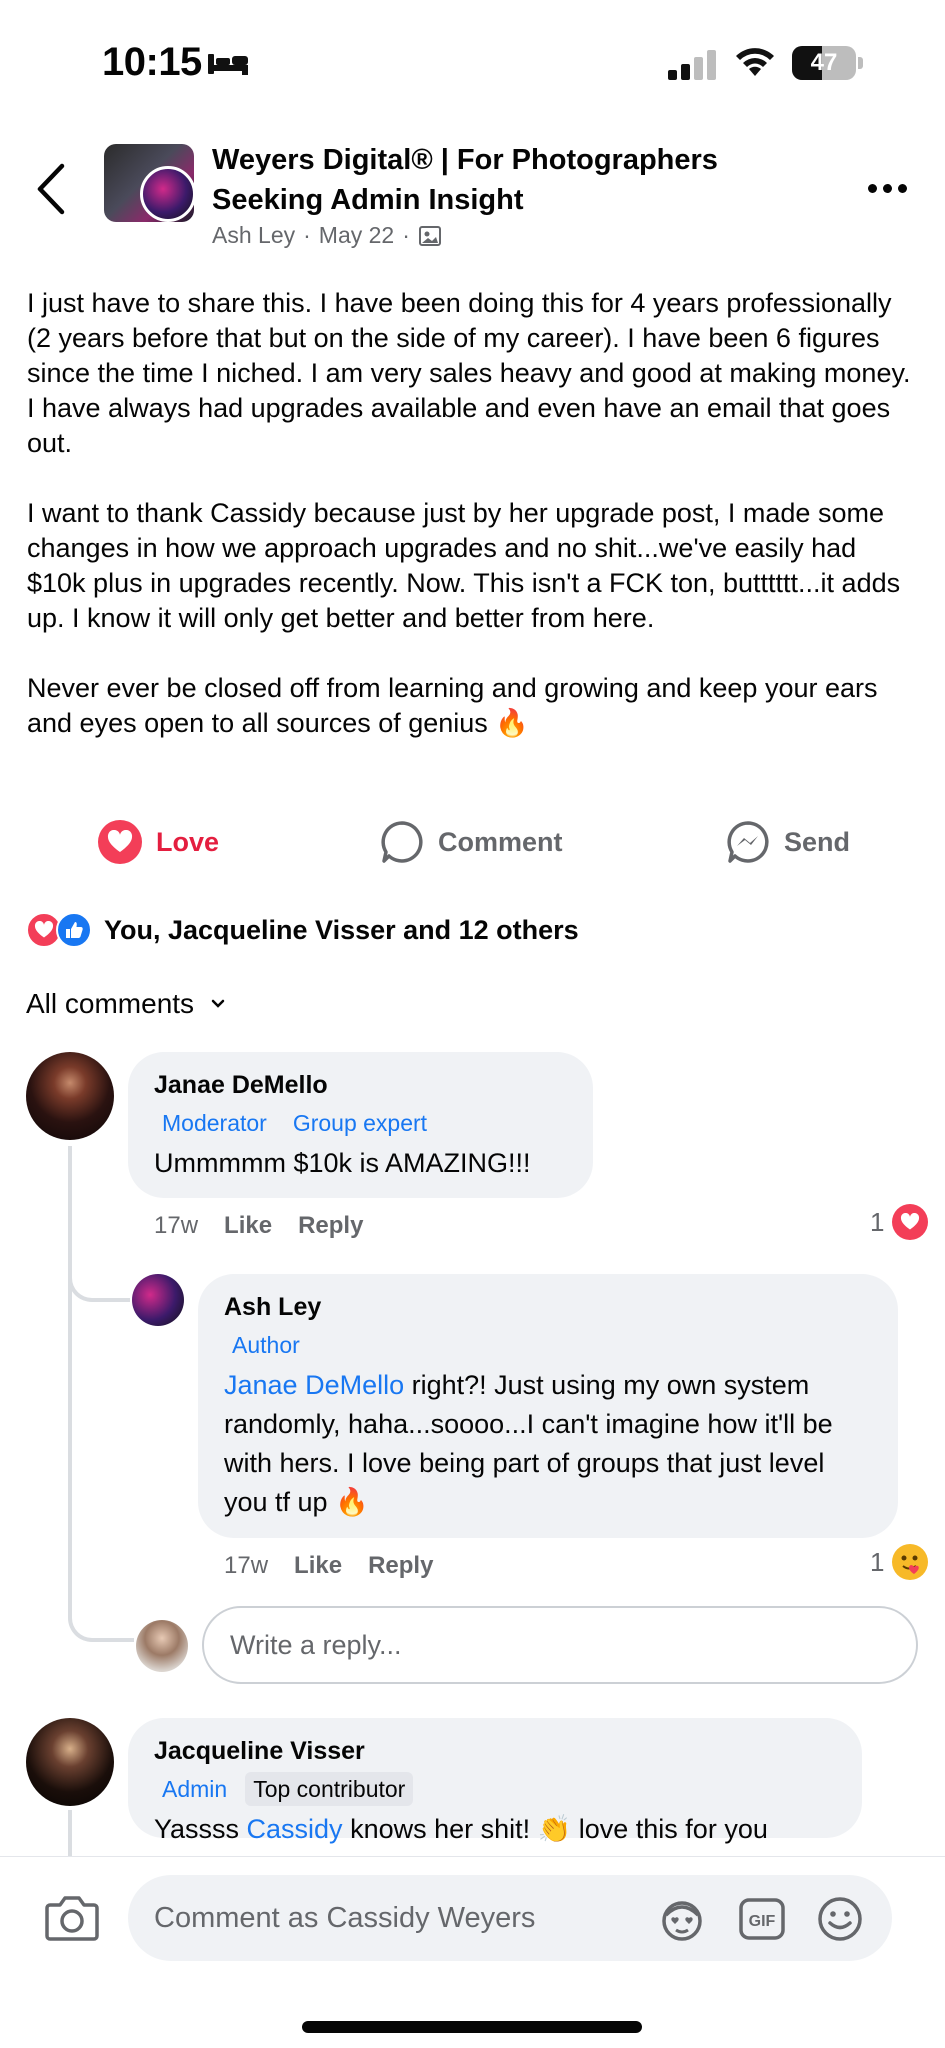  Describe the element at coordinates (555, 1829) in the screenshot. I see `comment-text-end: knows her shit! 👏 love this for you` at that location.